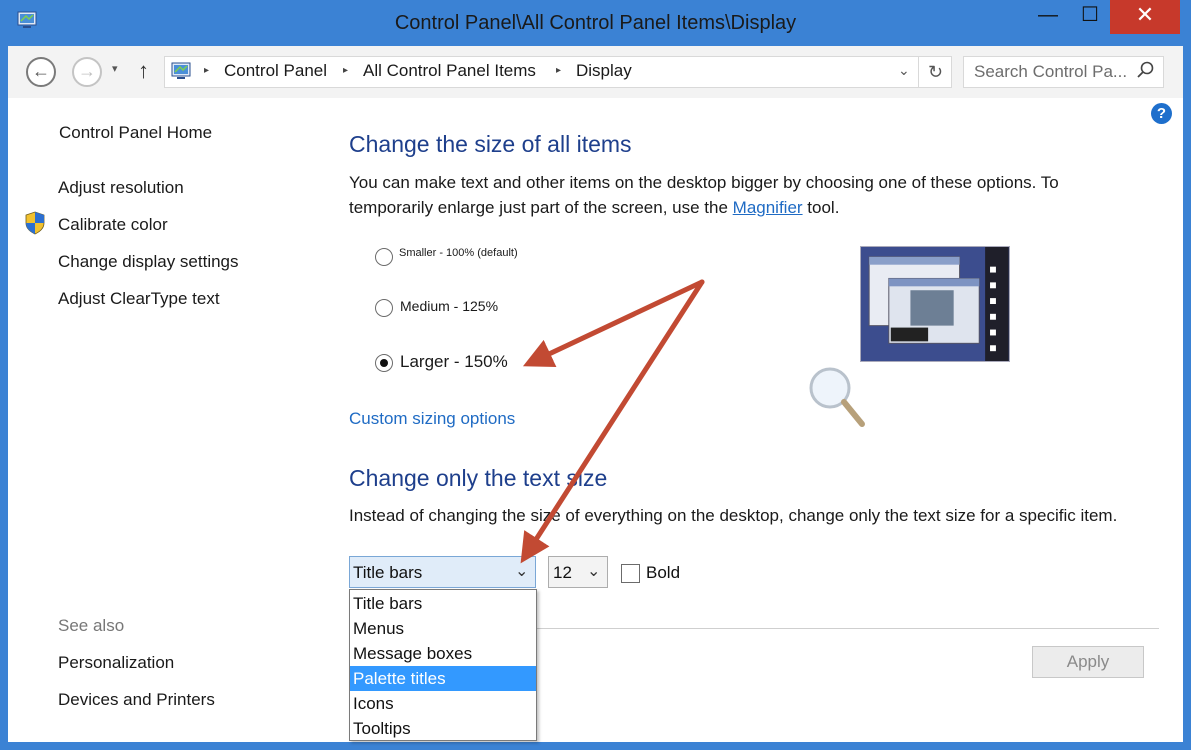  I want to click on address-dropdown-icon: ⌄, so click(904, 70).